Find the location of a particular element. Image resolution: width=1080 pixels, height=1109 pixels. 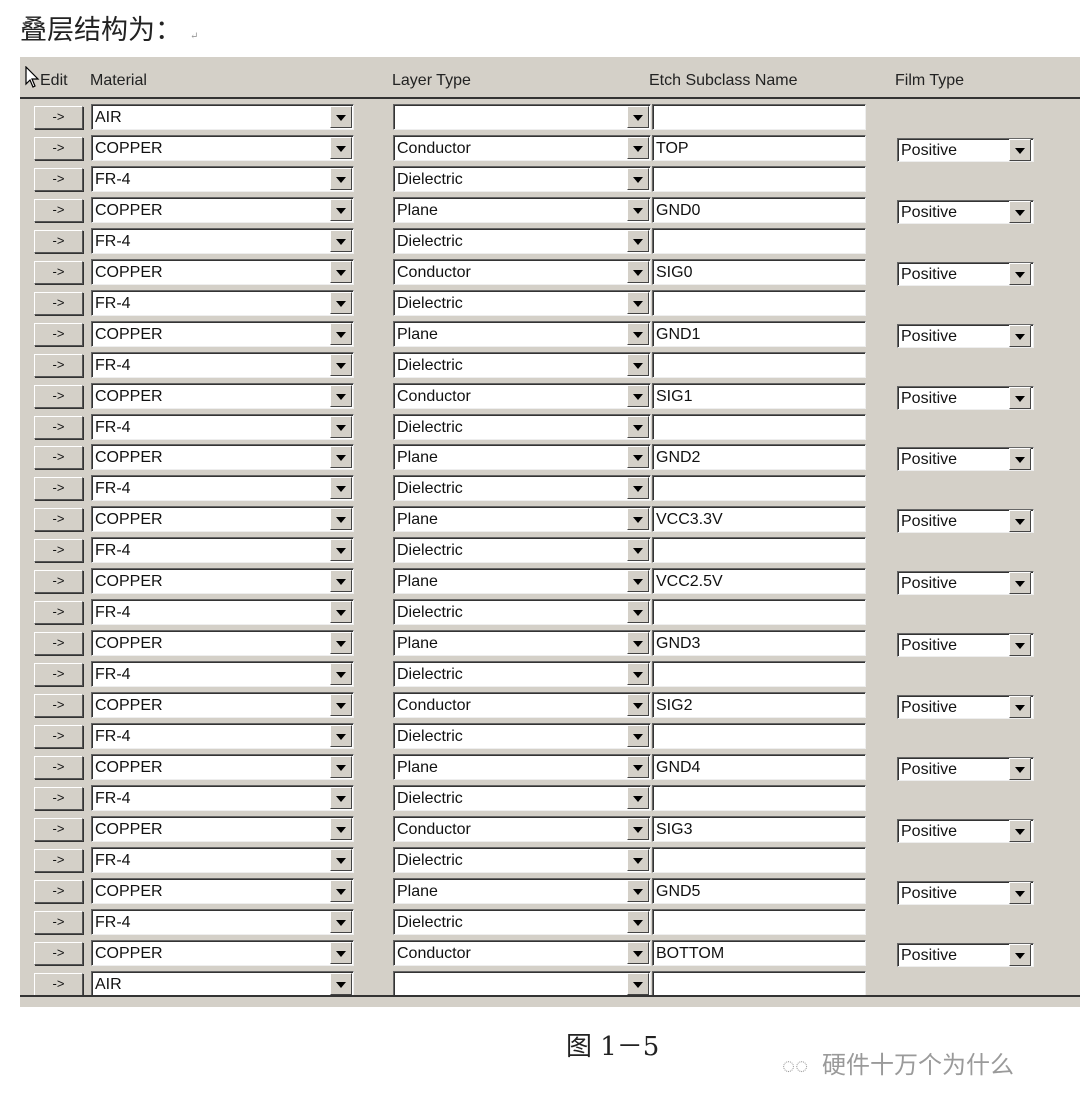

etch-subclass-input: GND1 is located at coordinates (759, 333).